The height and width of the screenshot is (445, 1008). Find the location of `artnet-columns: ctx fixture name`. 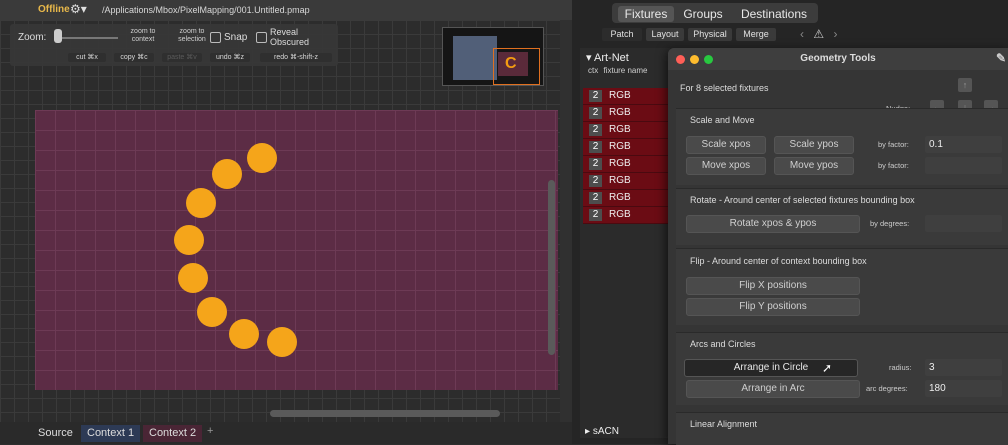

artnet-columns: ctx fixture name is located at coordinates (618, 70).